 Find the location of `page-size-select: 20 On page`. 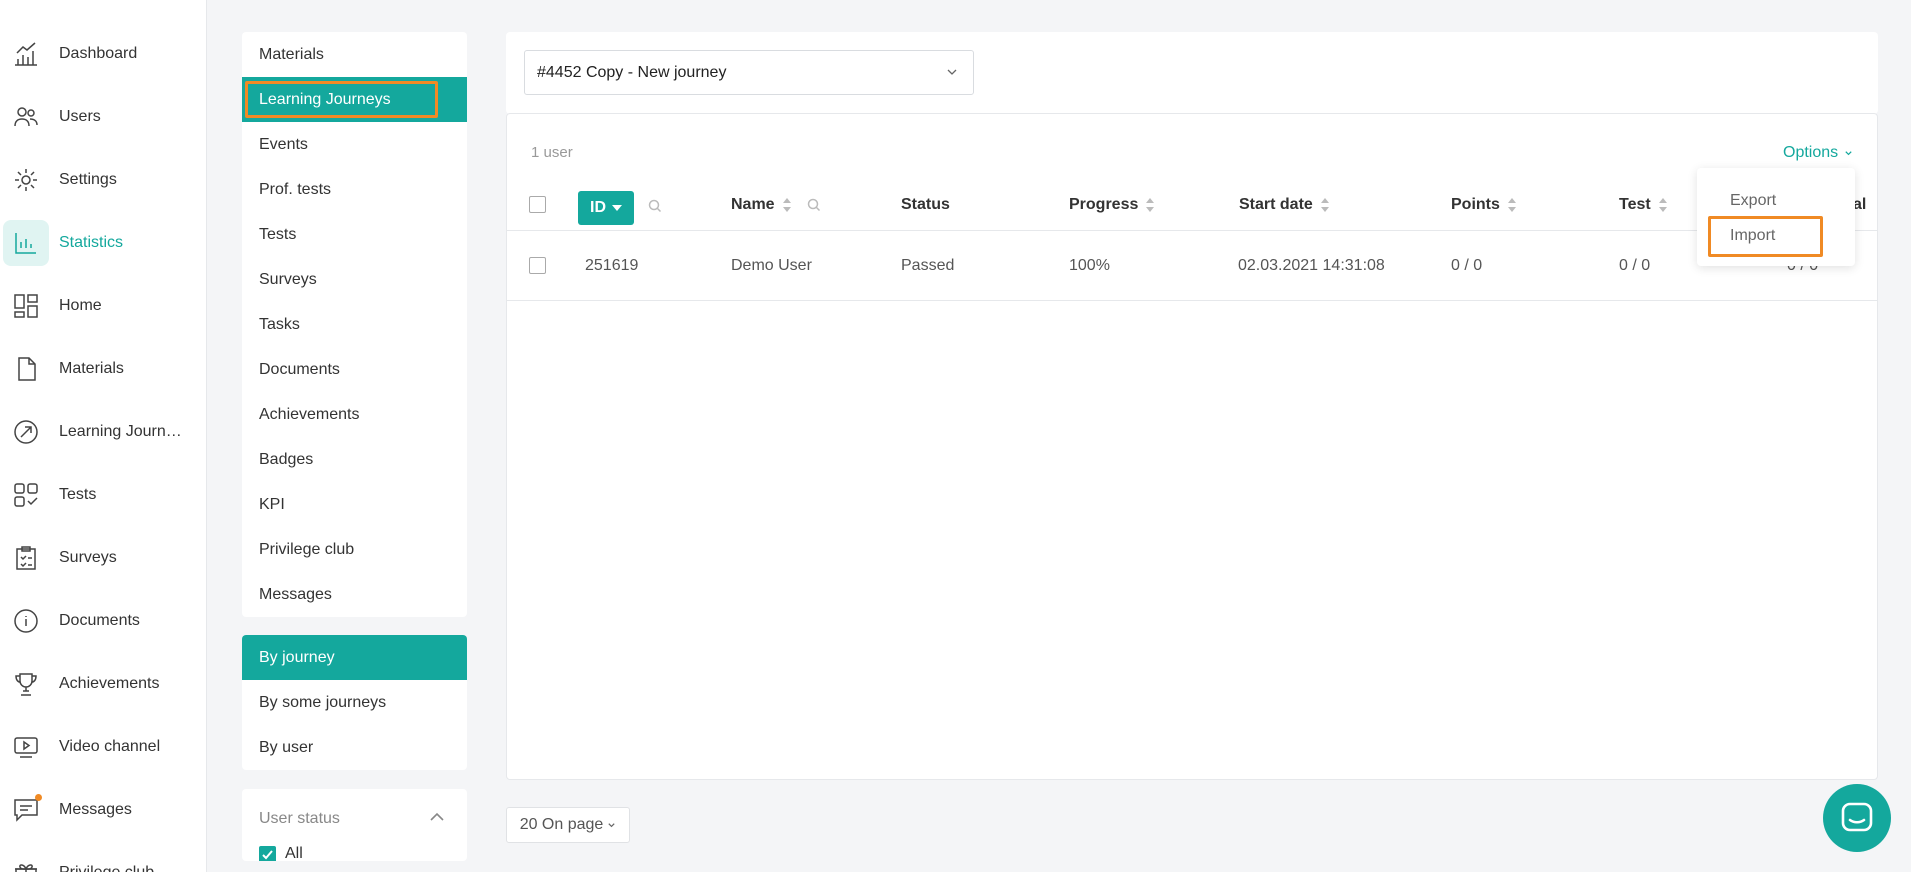

page-size-select: 20 On page is located at coordinates (568, 825).